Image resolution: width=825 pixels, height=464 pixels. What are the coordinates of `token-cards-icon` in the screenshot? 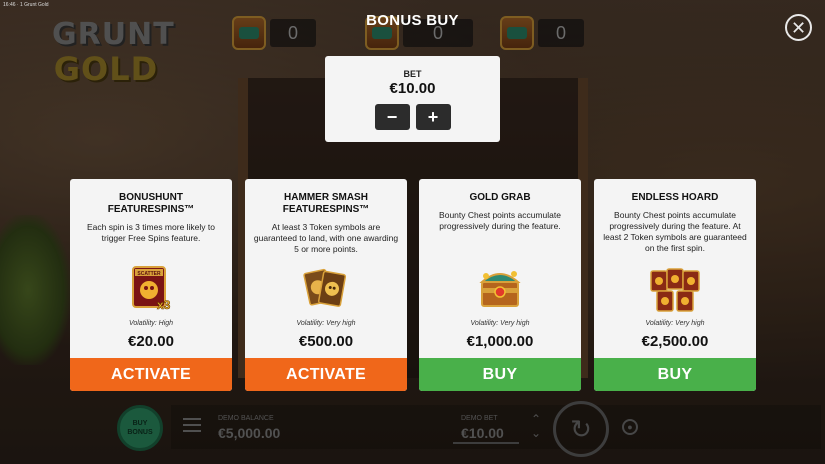 It's located at (326, 288).